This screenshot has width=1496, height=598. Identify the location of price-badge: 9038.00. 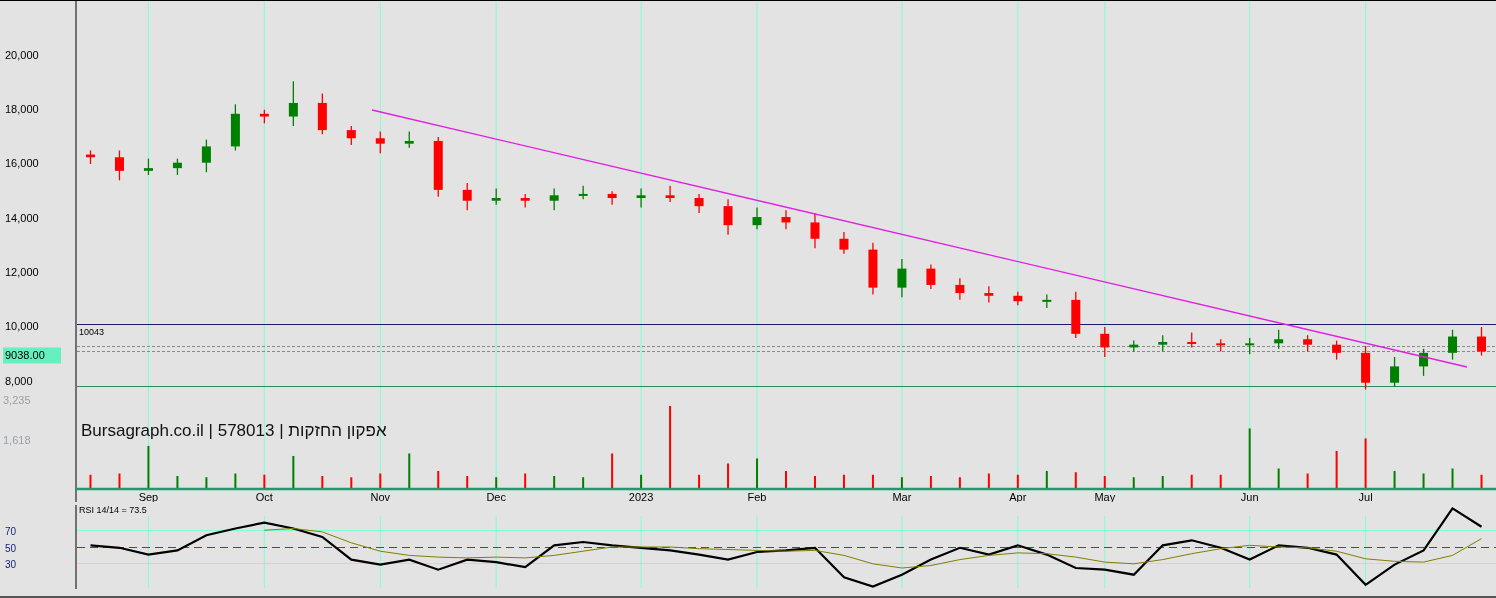
(32, 355).